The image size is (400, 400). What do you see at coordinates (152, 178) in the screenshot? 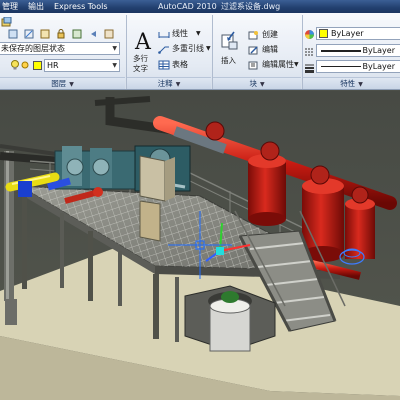
I see `control-cabinet` at bounding box center [152, 178].